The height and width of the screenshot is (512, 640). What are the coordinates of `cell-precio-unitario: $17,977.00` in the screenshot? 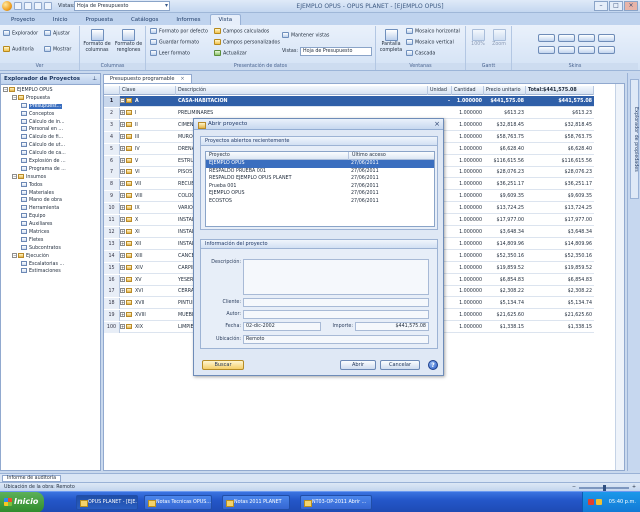 It's located at (505, 220).